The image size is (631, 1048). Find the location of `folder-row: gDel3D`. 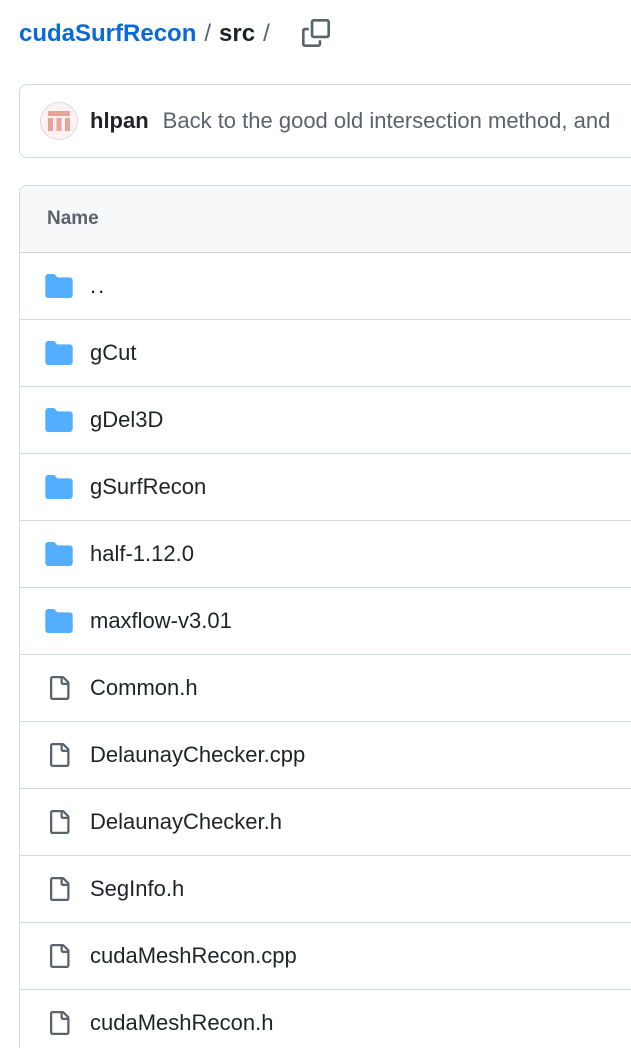

folder-row: gDel3D is located at coordinates (325, 420).